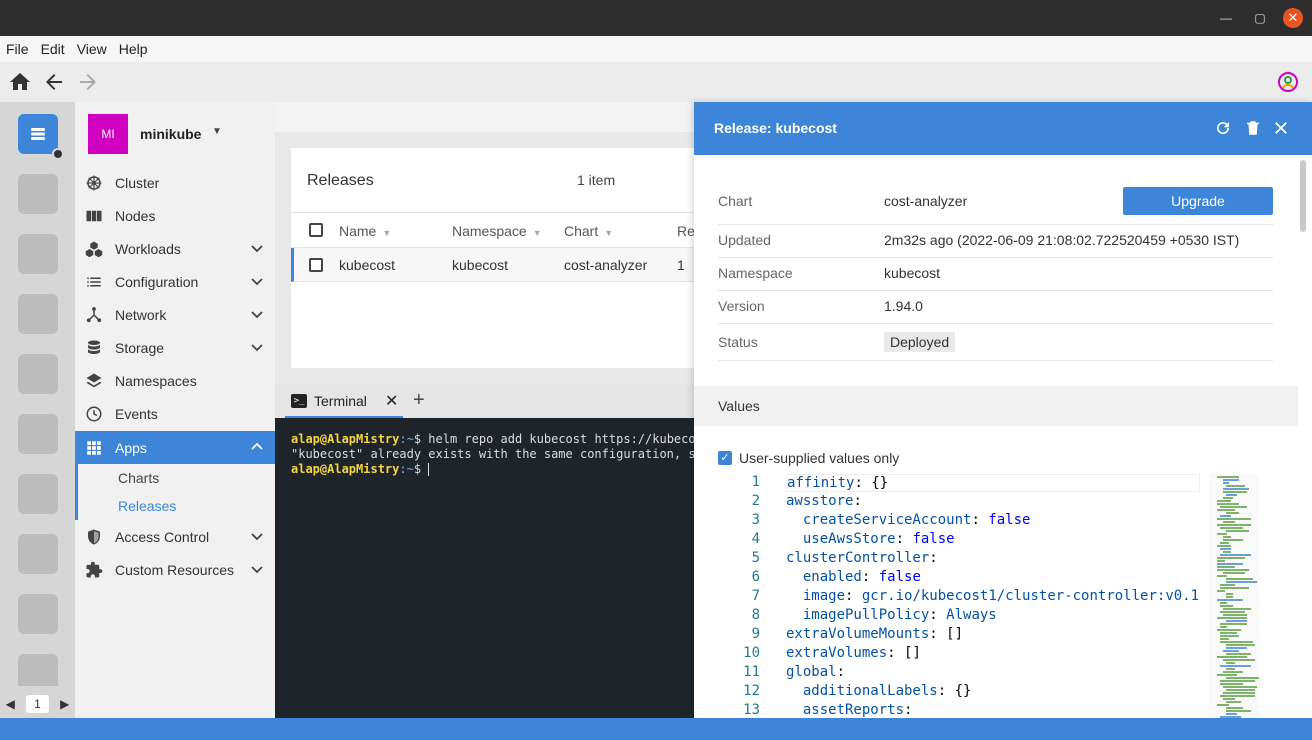 Image resolution: width=1312 pixels, height=740 pixels. Describe the element at coordinates (681, 265) in the screenshot. I see `cell-revision: 1` at that location.